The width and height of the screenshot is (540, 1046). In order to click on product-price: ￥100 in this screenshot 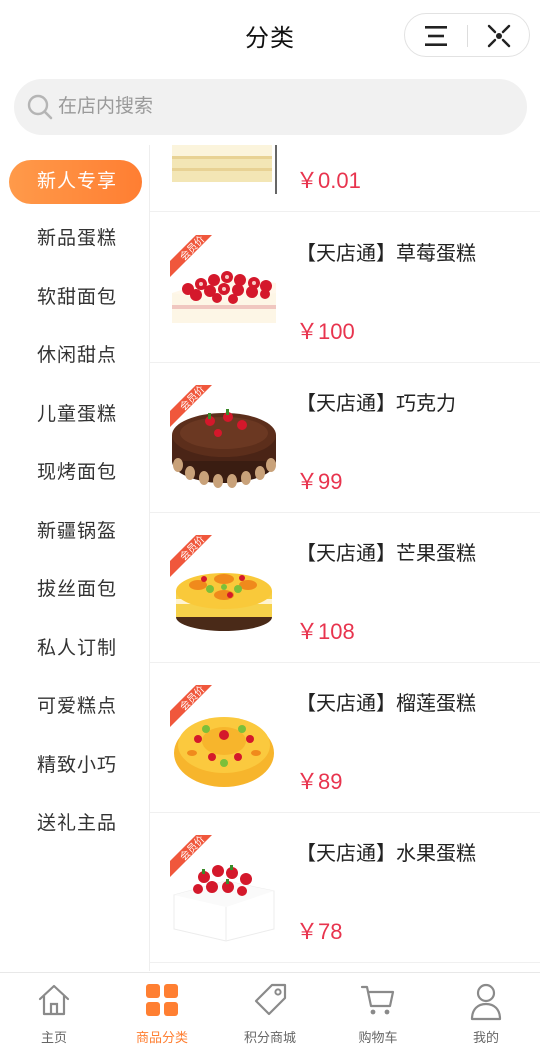, I will do `click(325, 331)`.